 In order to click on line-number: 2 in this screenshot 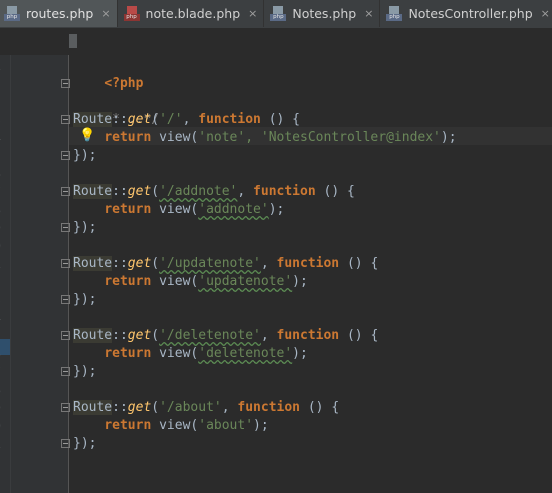, I will do `click(0, 84)`.